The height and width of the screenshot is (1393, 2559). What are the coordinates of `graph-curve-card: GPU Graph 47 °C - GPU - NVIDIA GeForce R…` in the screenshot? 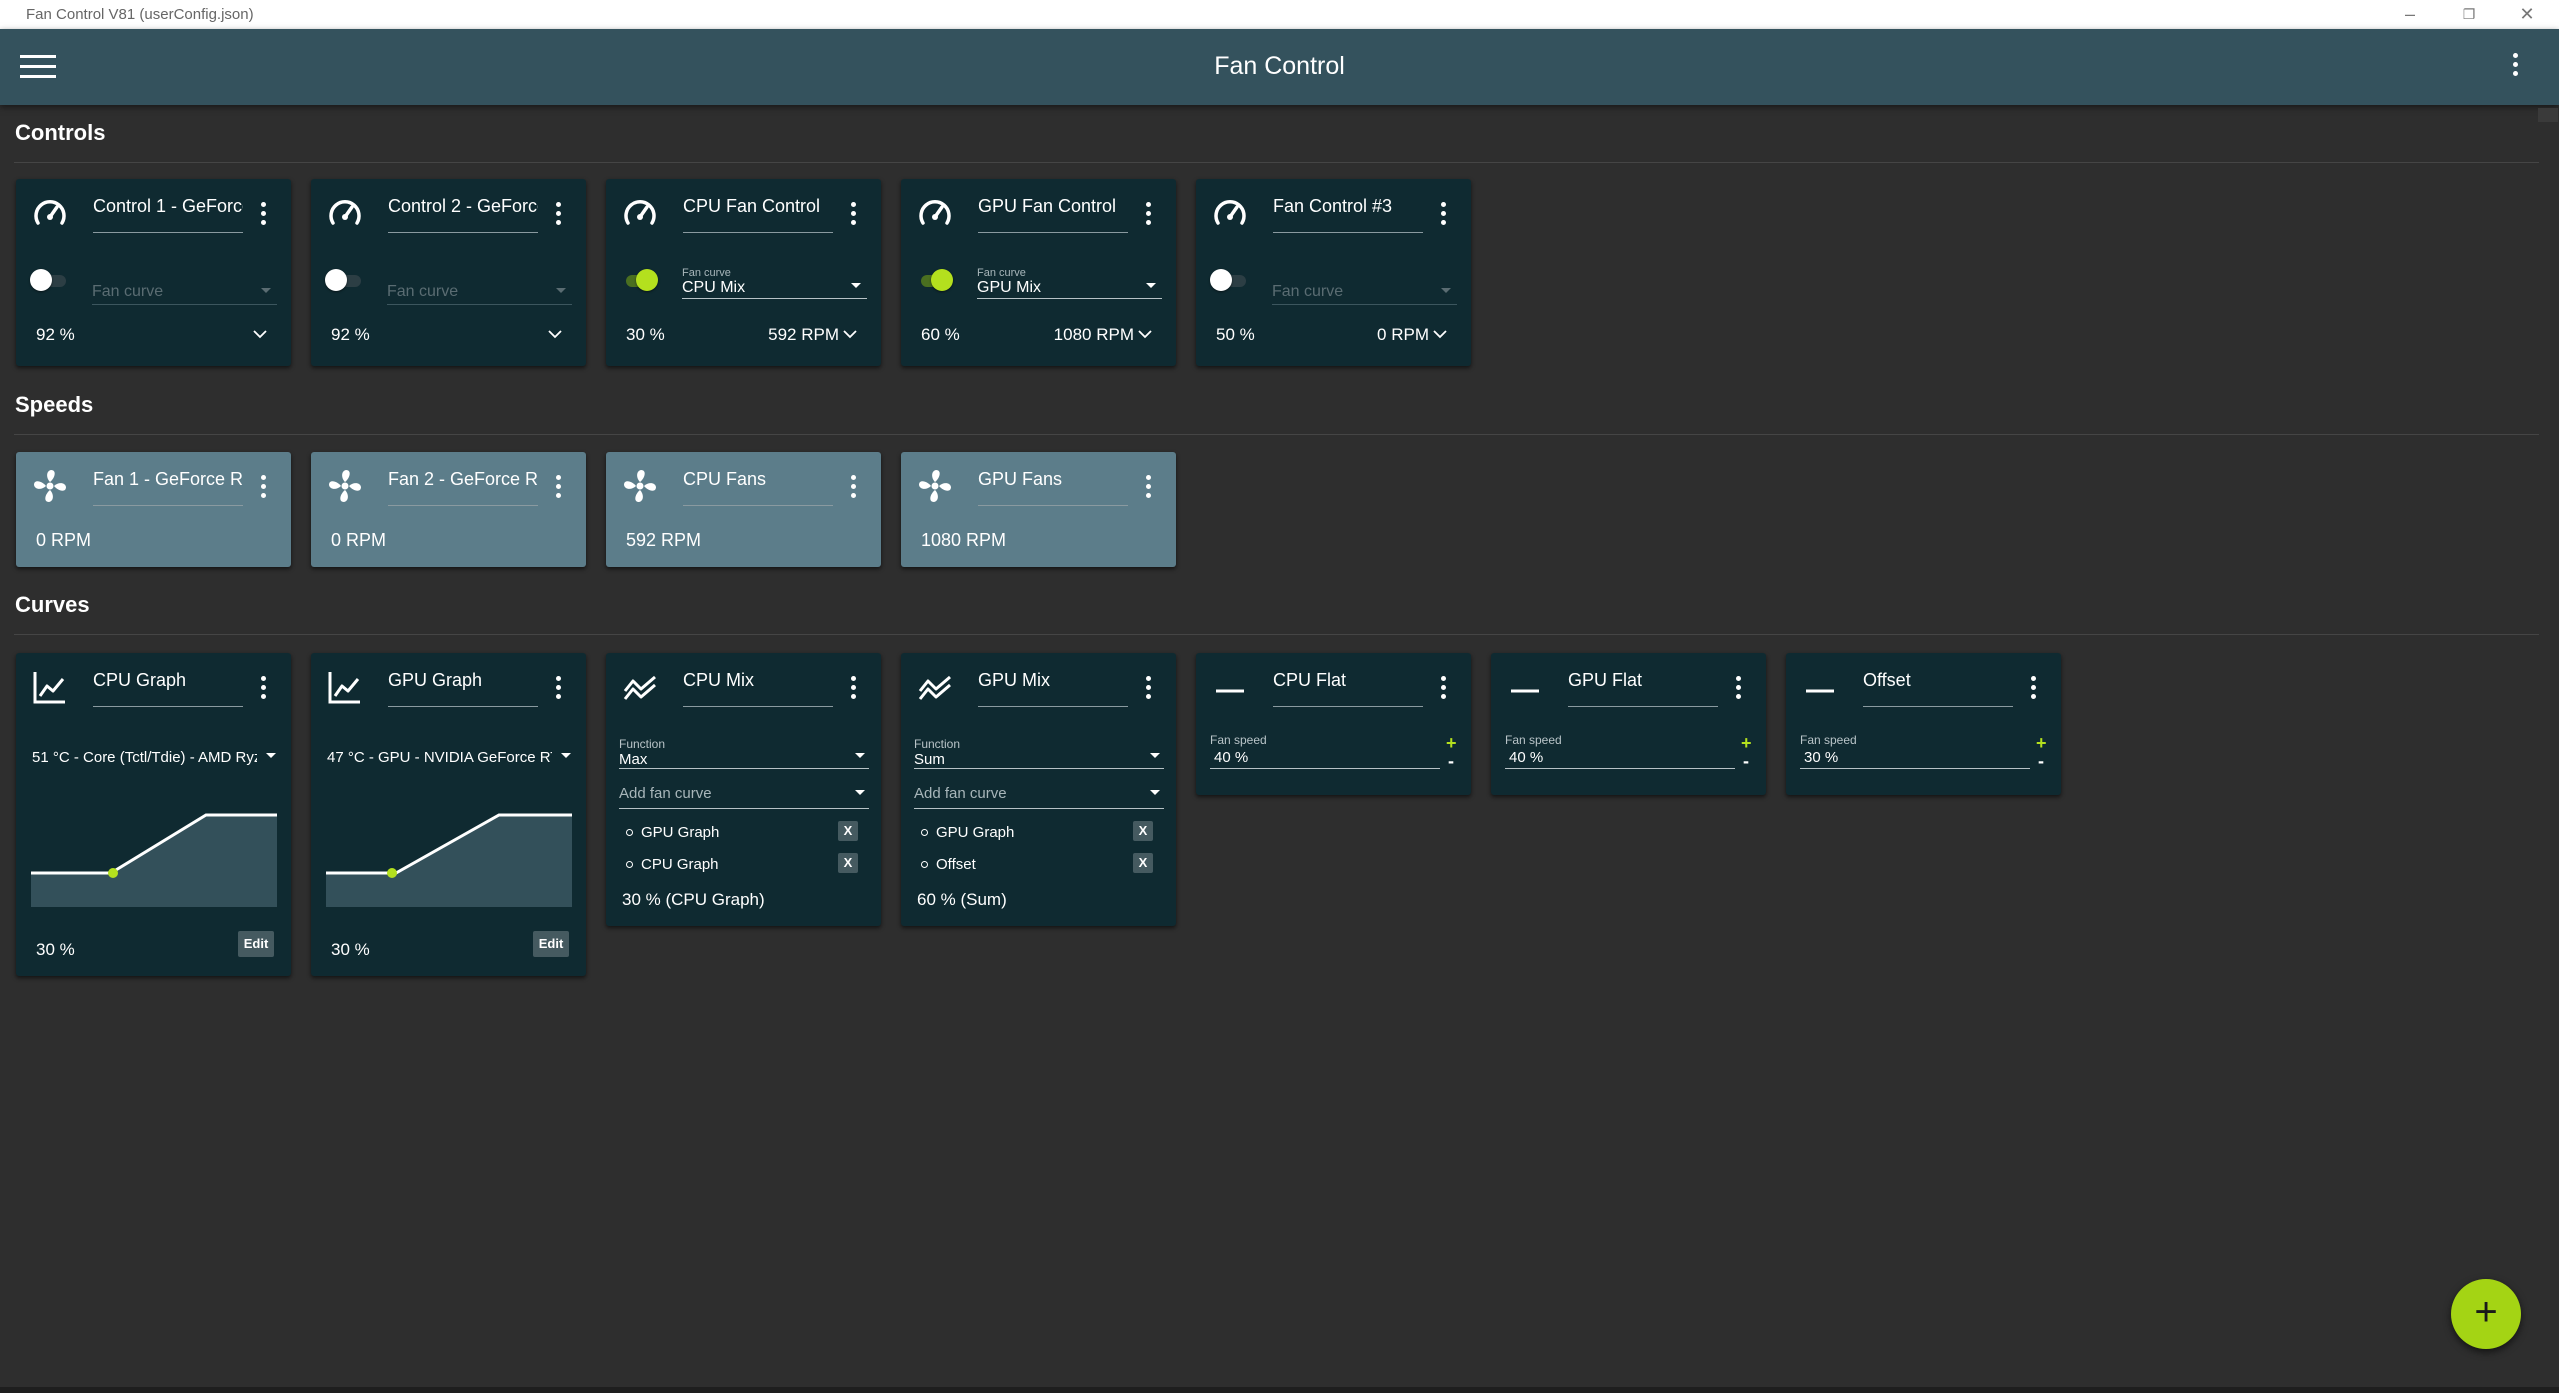 It's located at (448, 814).